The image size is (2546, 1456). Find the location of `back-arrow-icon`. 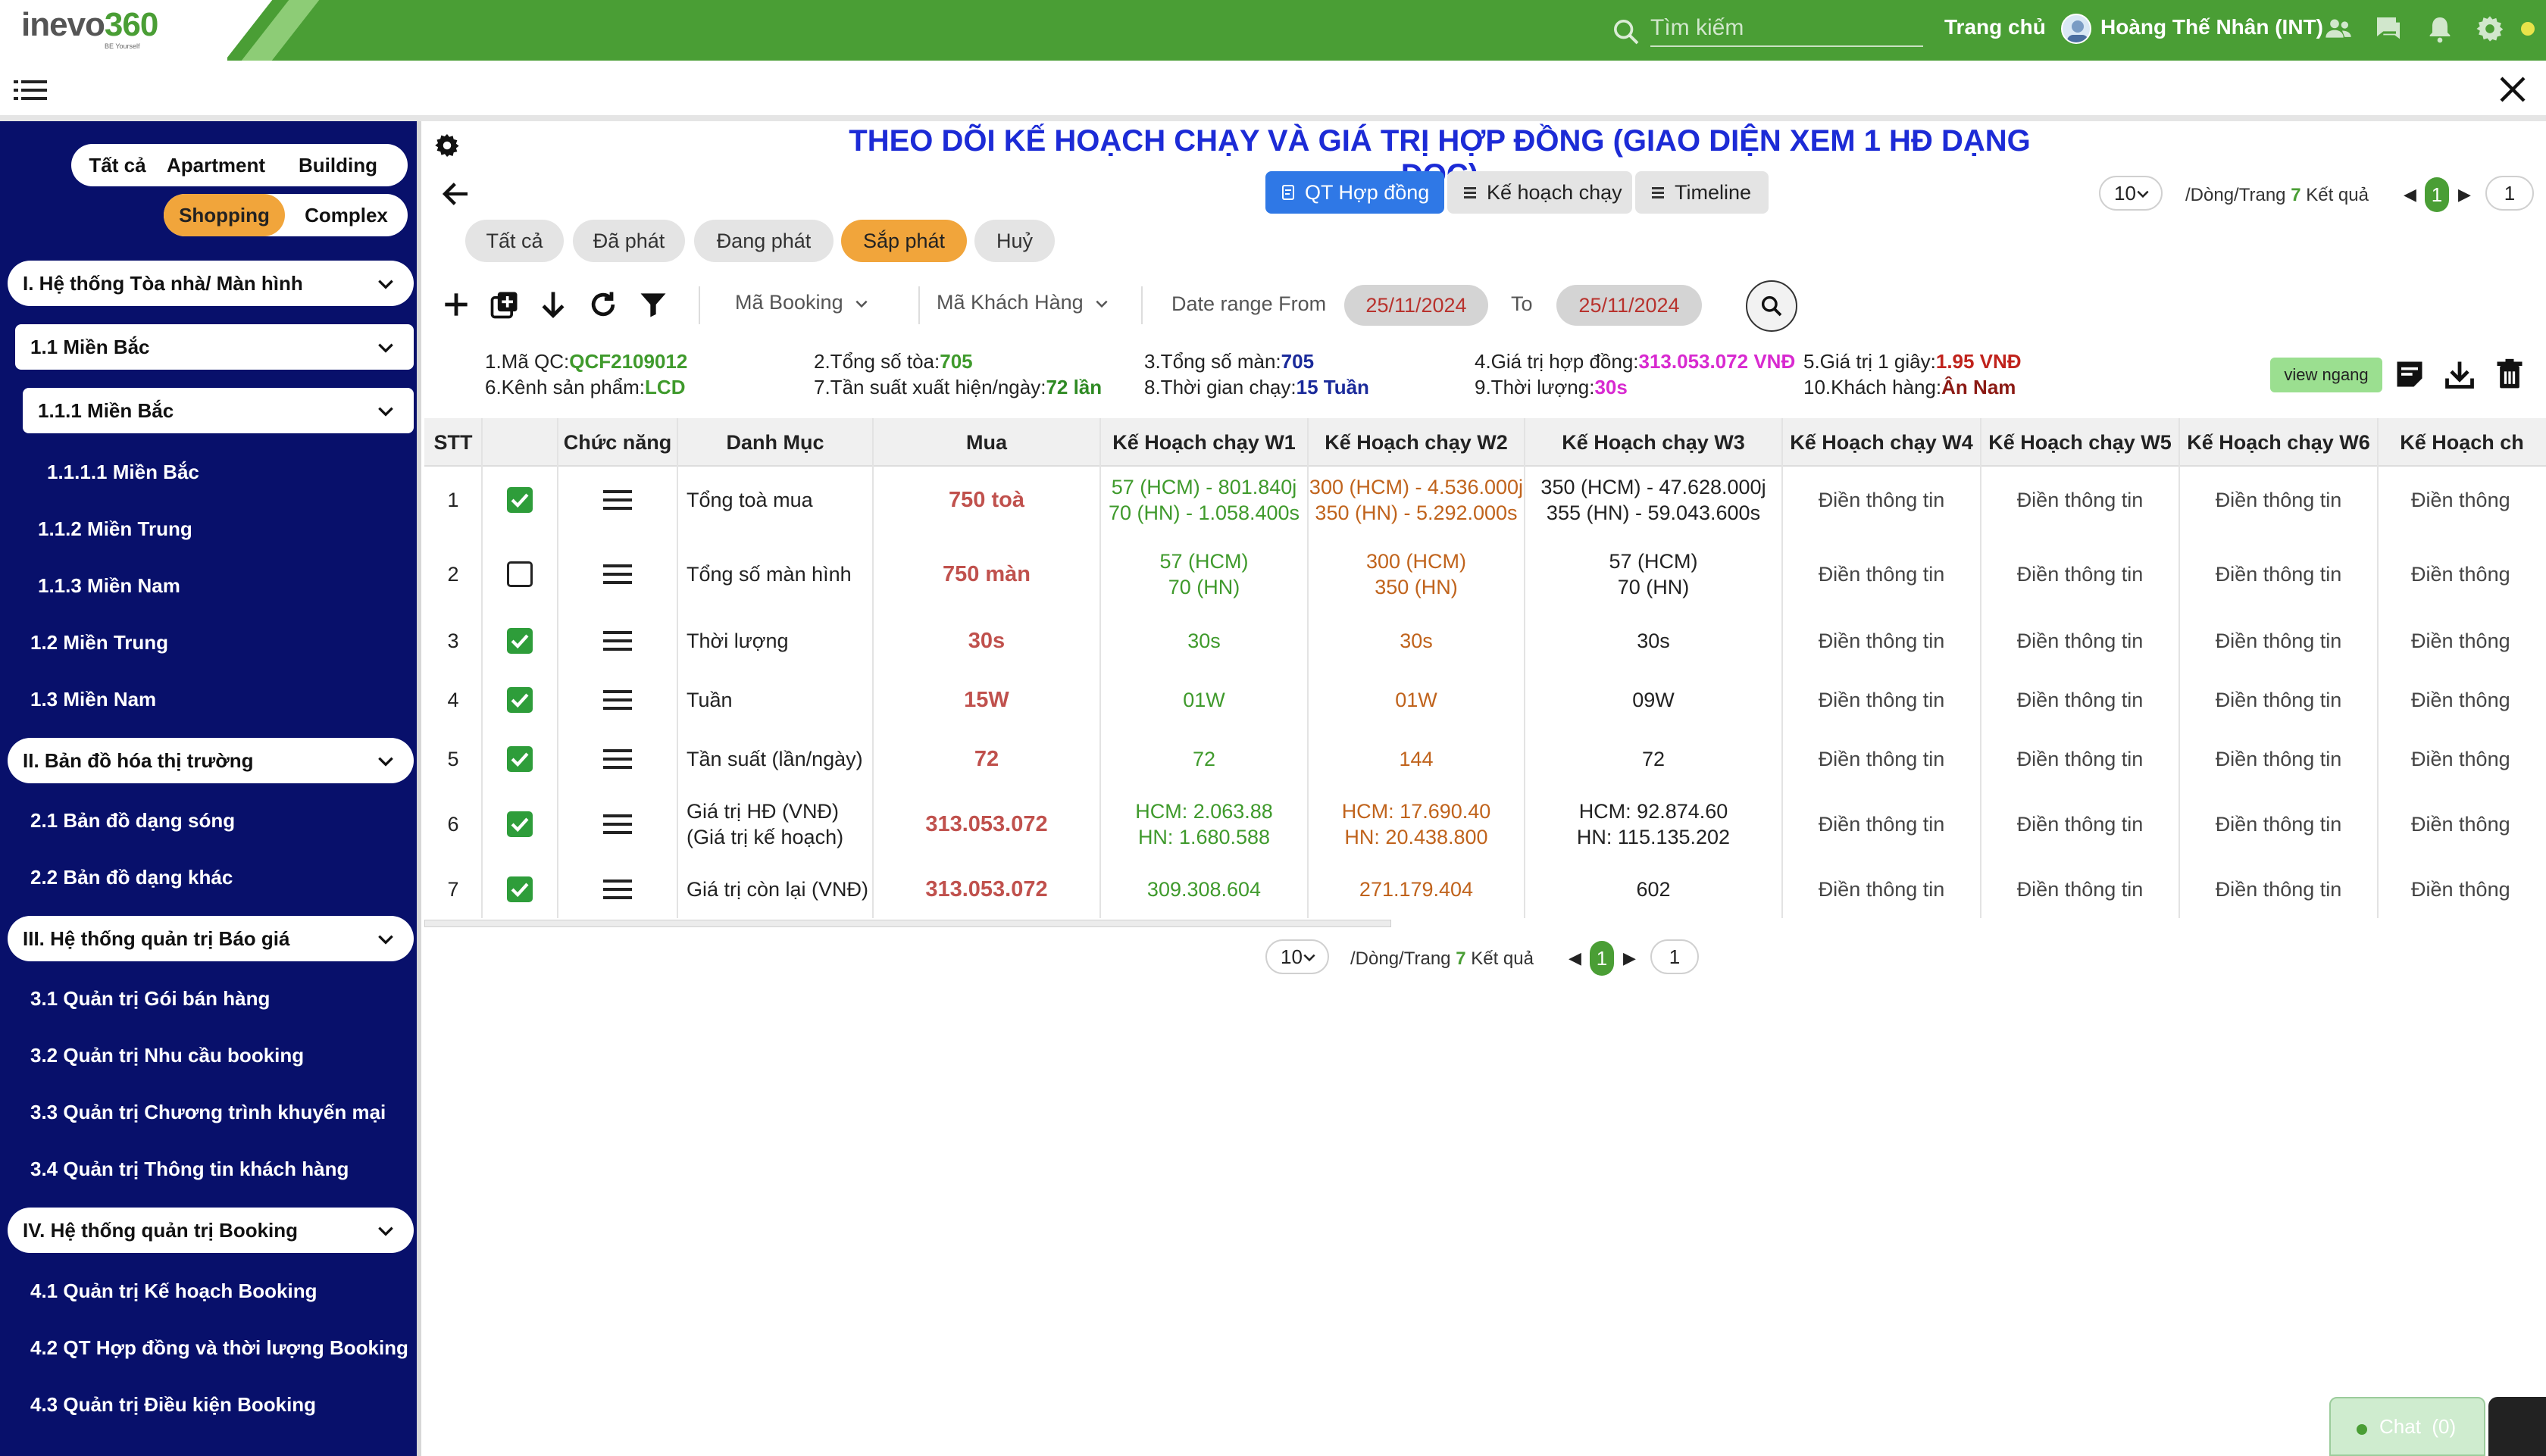

back-arrow-icon is located at coordinates (456, 194).